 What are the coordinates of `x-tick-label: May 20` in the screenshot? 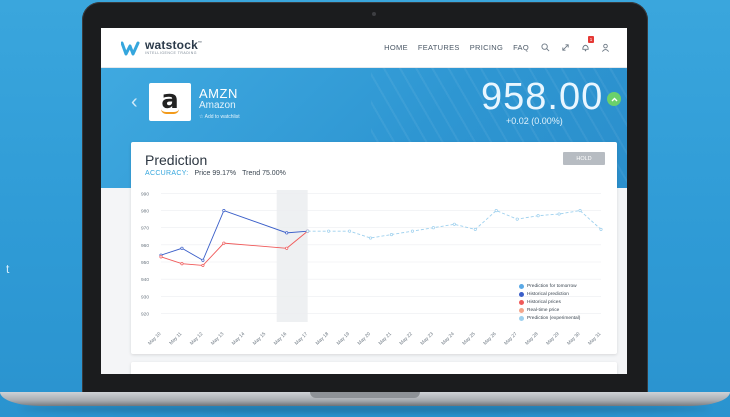 It's located at (365, 339).